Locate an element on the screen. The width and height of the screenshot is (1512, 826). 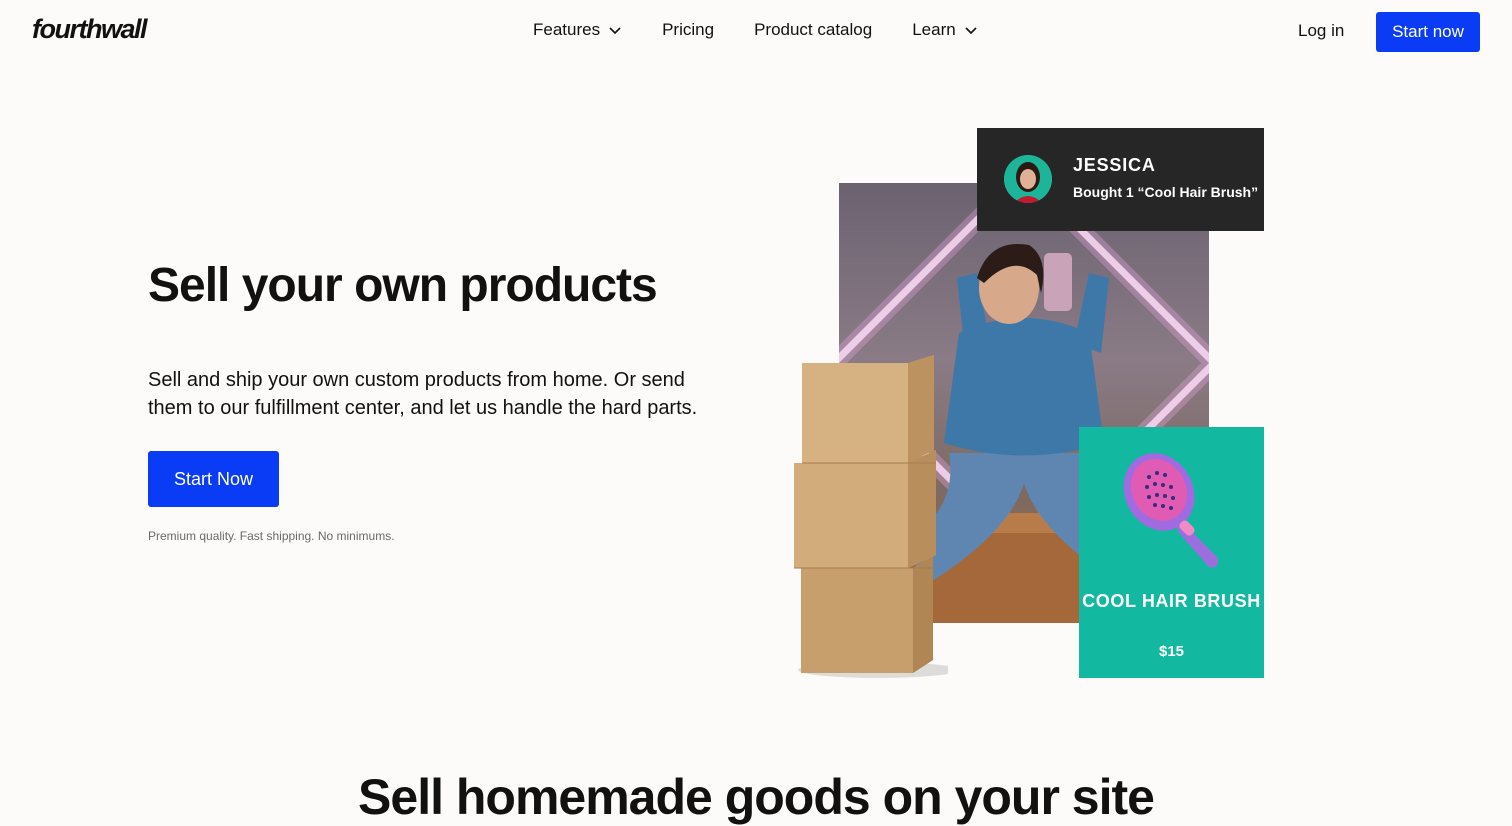
hair-brush-illustration is located at coordinates (1170, 510).